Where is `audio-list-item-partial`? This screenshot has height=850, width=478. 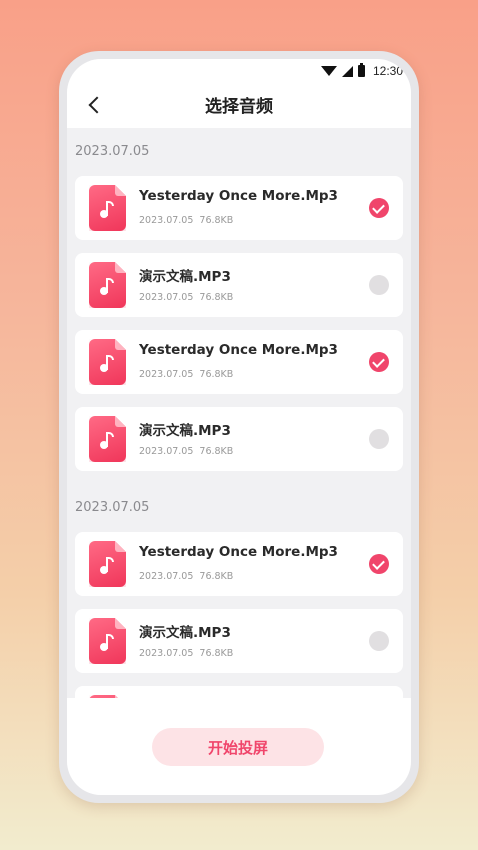 audio-list-item-partial is located at coordinates (239, 692).